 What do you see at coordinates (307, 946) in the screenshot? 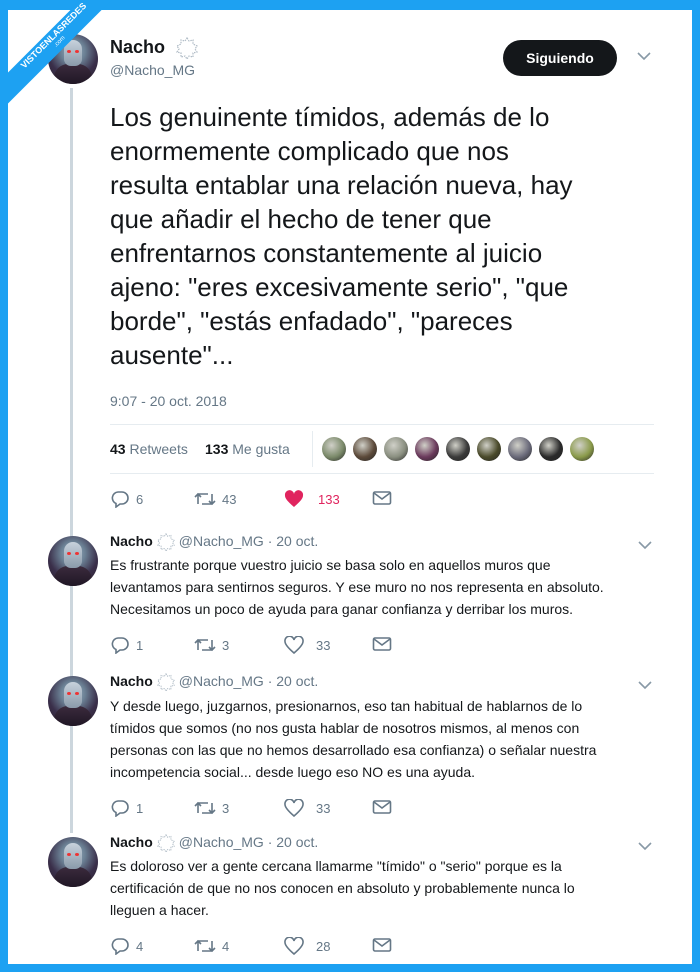
I see `like-action: 28` at bounding box center [307, 946].